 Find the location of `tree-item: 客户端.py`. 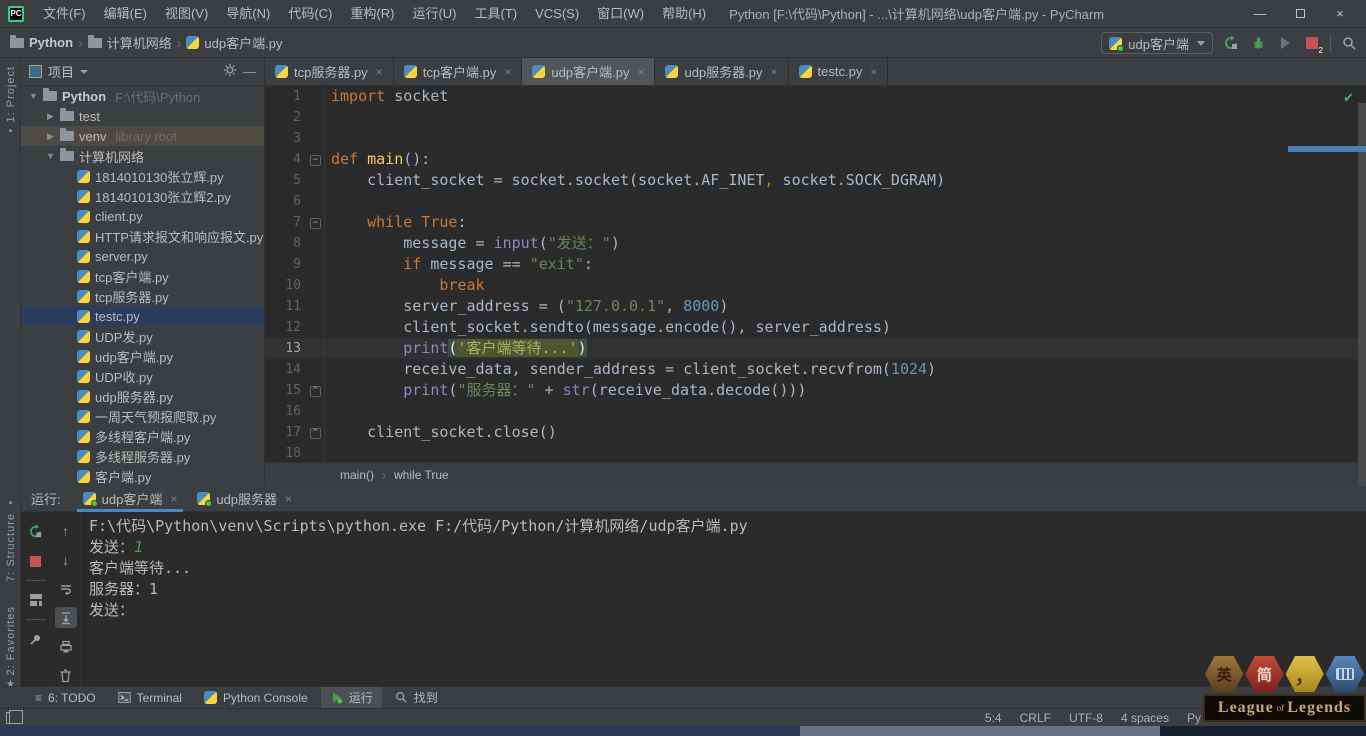

tree-item: 客户端.py is located at coordinates (142, 476).